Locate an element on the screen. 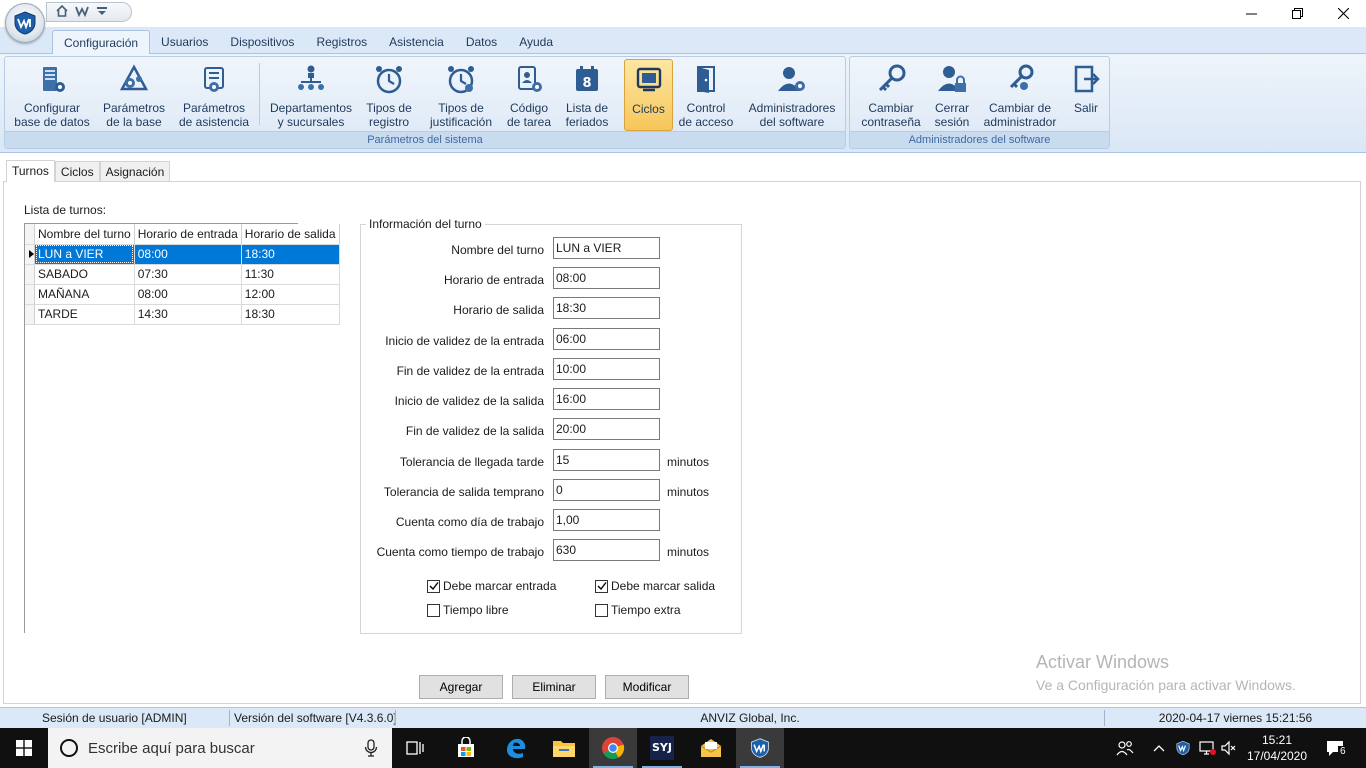 The image size is (1366, 768). home-icon is located at coordinates (62, 12).